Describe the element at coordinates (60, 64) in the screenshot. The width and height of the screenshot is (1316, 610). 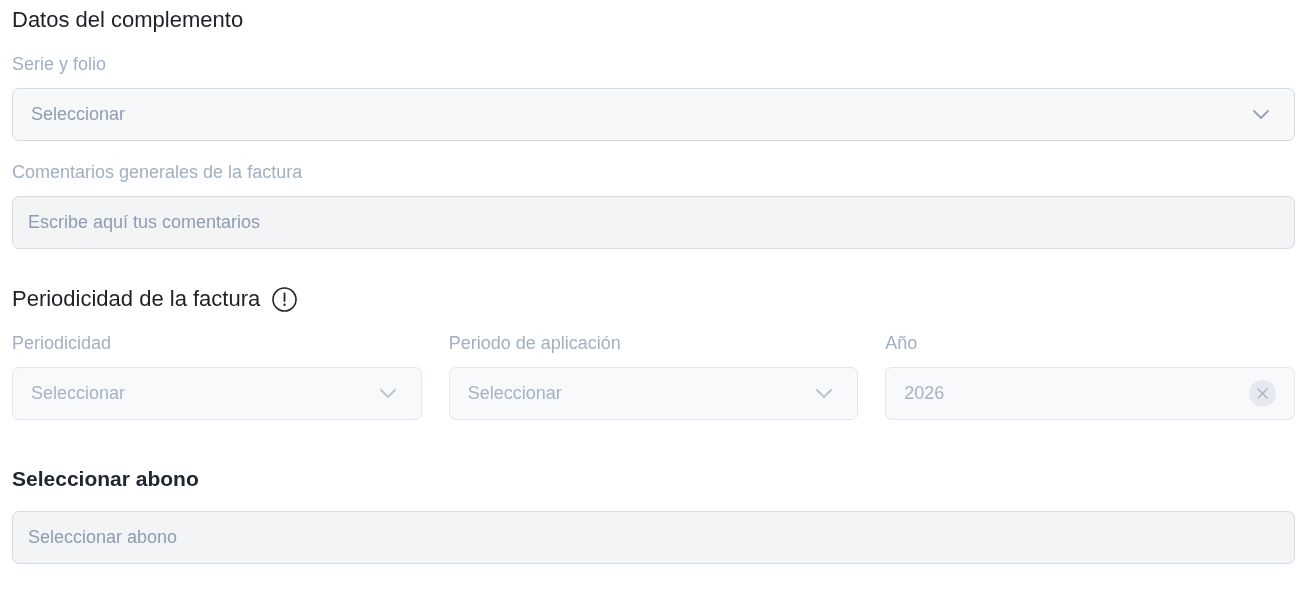
I see `field-label: Serie y folio` at that location.